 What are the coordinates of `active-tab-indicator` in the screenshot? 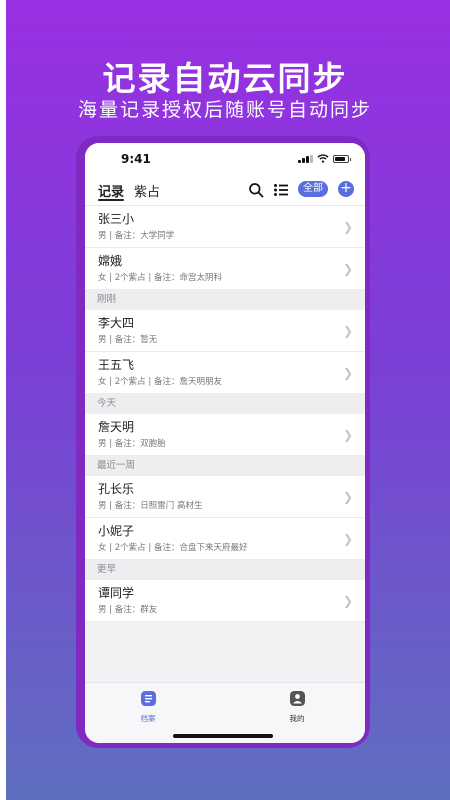 It's located at (111, 200).